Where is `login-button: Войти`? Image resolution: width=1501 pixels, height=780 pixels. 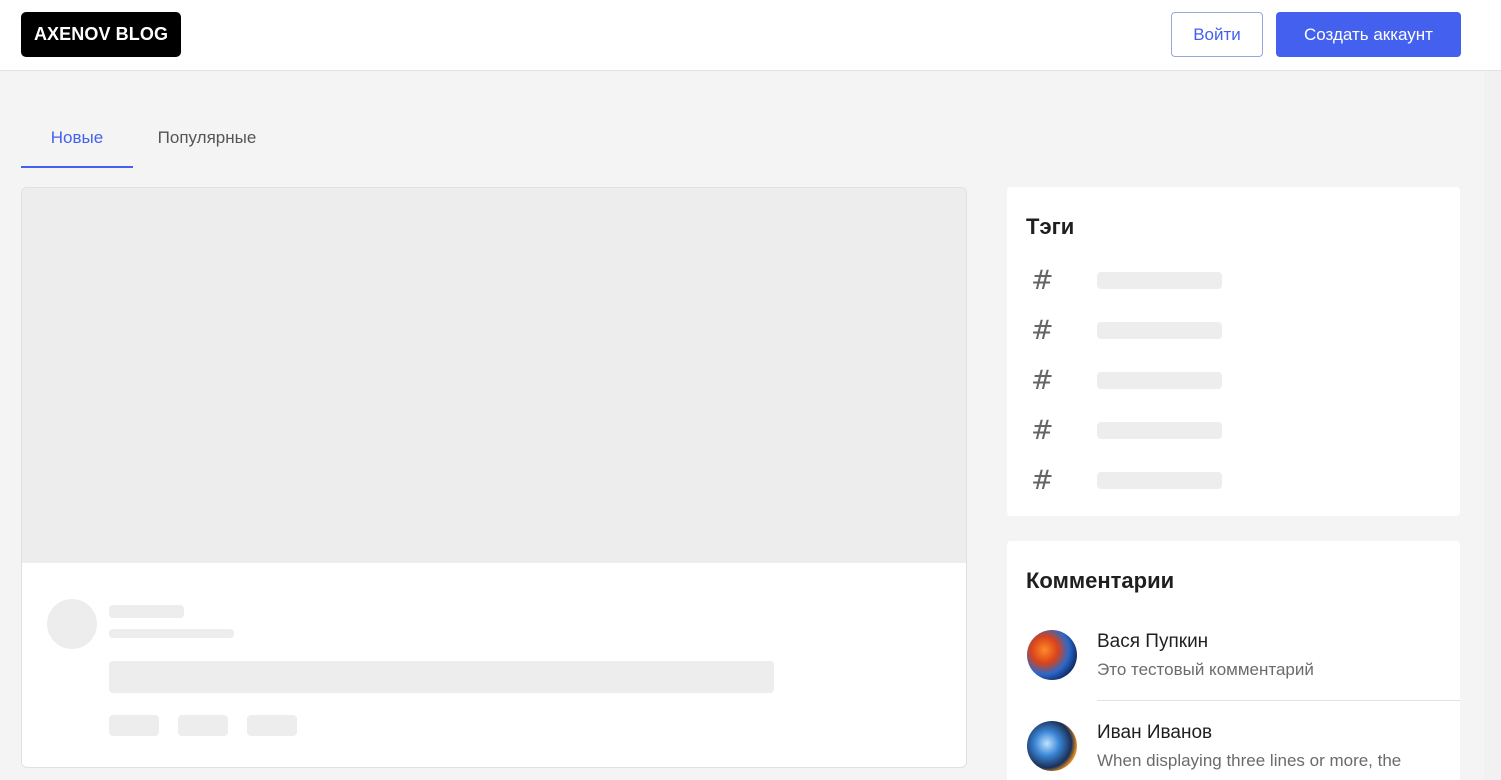
login-button: Войти is located at coordinates (1217, 34).